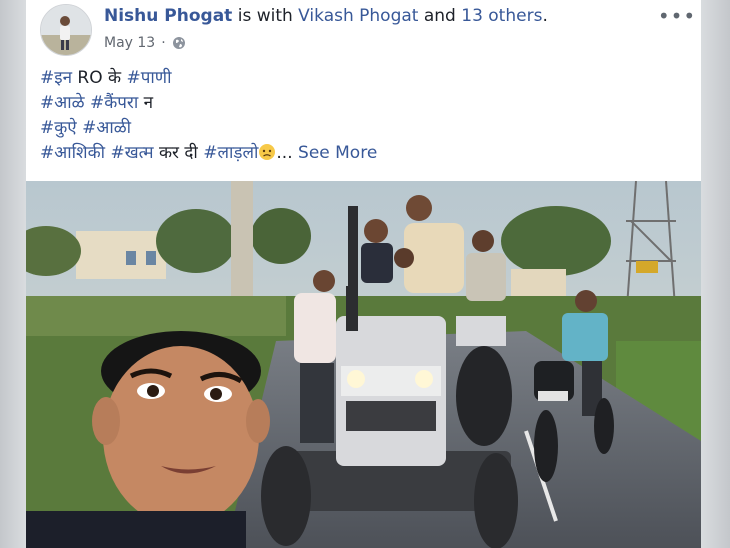 Image resolution: width=730 pixels, height=548 pixels. Describe the element at coordinates (265, 16) in the screenshot. I see `with-text: is with` at that location.